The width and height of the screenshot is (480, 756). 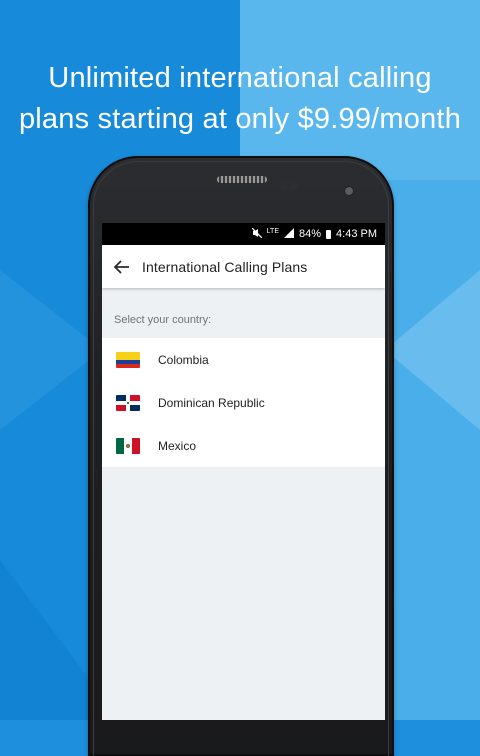 I want to click on list-item-dominican-republic: Dominican Republic, so click(x=243, y=402).